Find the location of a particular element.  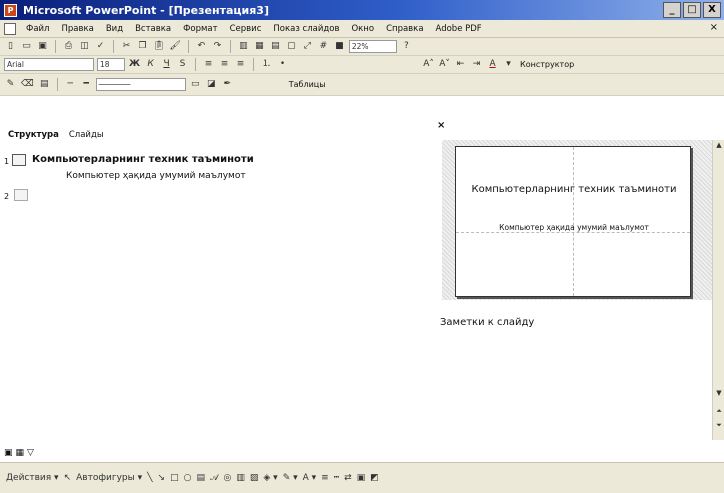

menu-file: Файл is located at coordinates (37, 29).